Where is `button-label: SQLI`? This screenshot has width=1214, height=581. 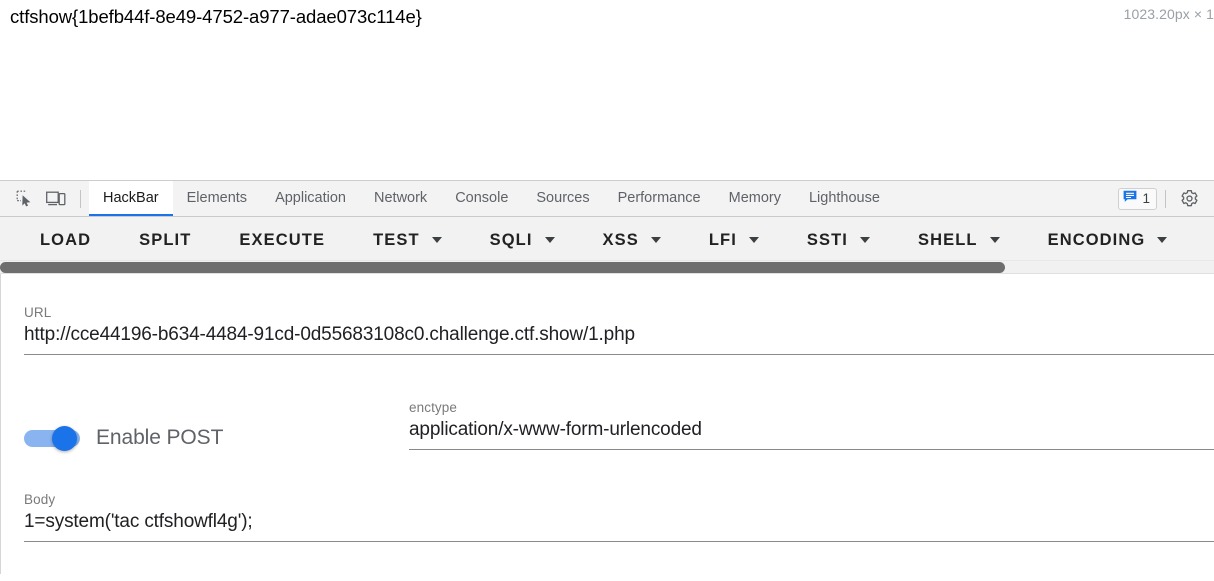
button-label: SQLI is located at coordinates (511, 239).